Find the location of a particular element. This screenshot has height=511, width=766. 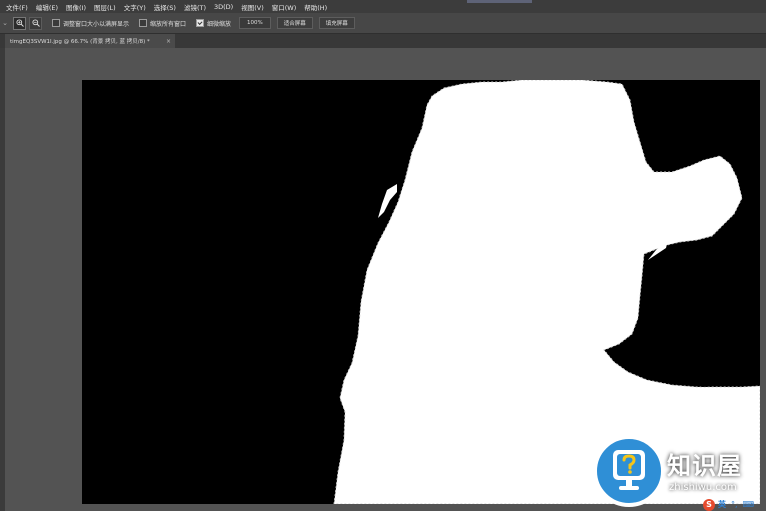

zoom-percent-field: 100% is located at coordinates (255, 23).